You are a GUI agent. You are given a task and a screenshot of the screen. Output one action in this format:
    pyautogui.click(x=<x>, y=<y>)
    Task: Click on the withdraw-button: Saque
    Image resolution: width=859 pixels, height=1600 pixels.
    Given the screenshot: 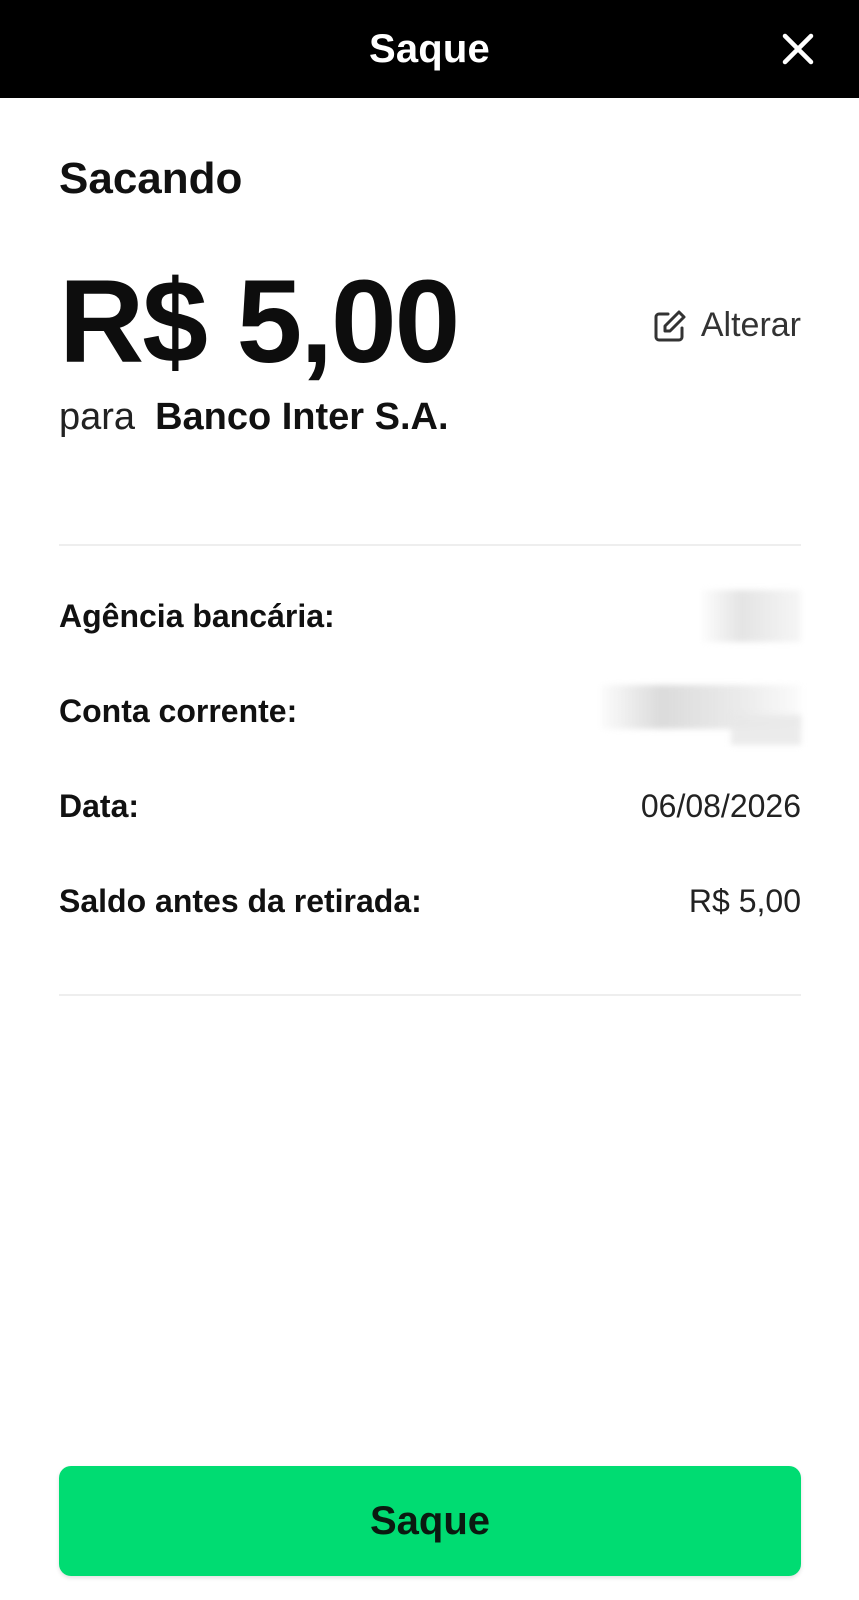 What is the action you would take?
    pyautogui.click(x=430, y=1521)
    